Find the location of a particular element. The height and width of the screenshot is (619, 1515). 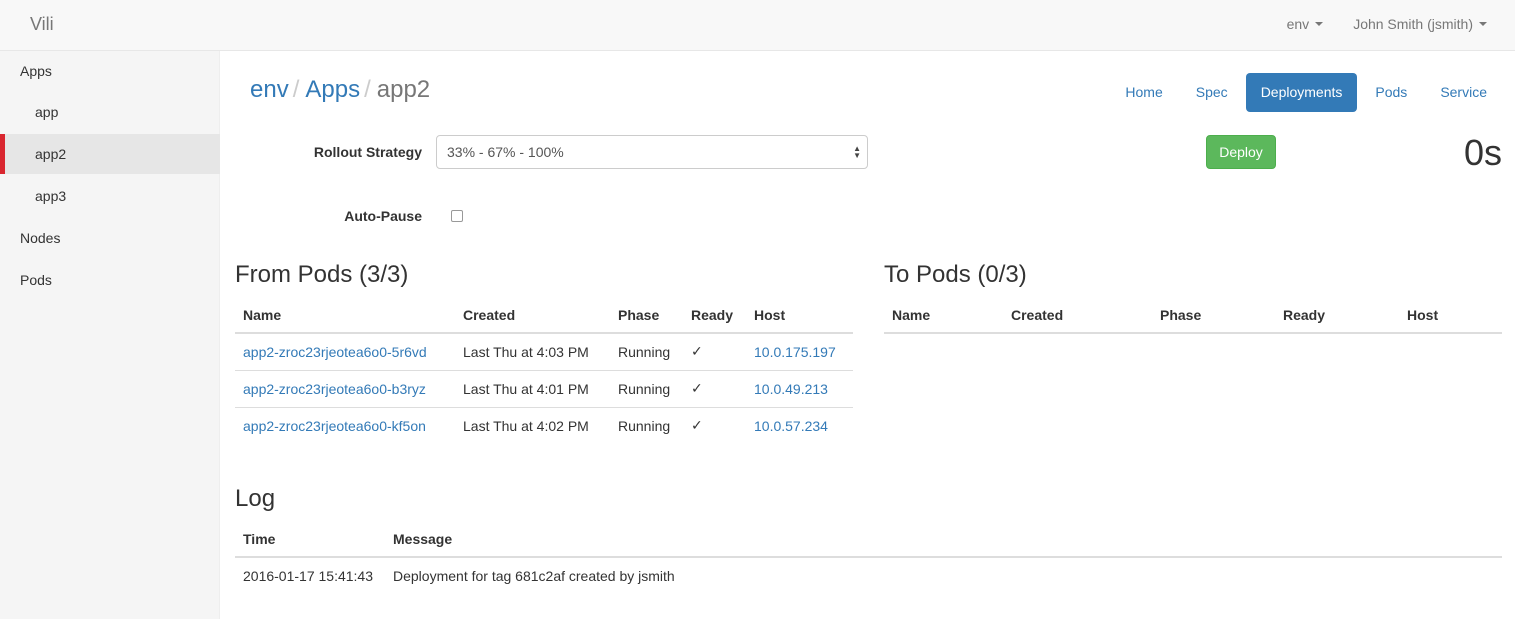

pod-created: Last Thu at 4:02 PM is located at coordinates (532, 425).